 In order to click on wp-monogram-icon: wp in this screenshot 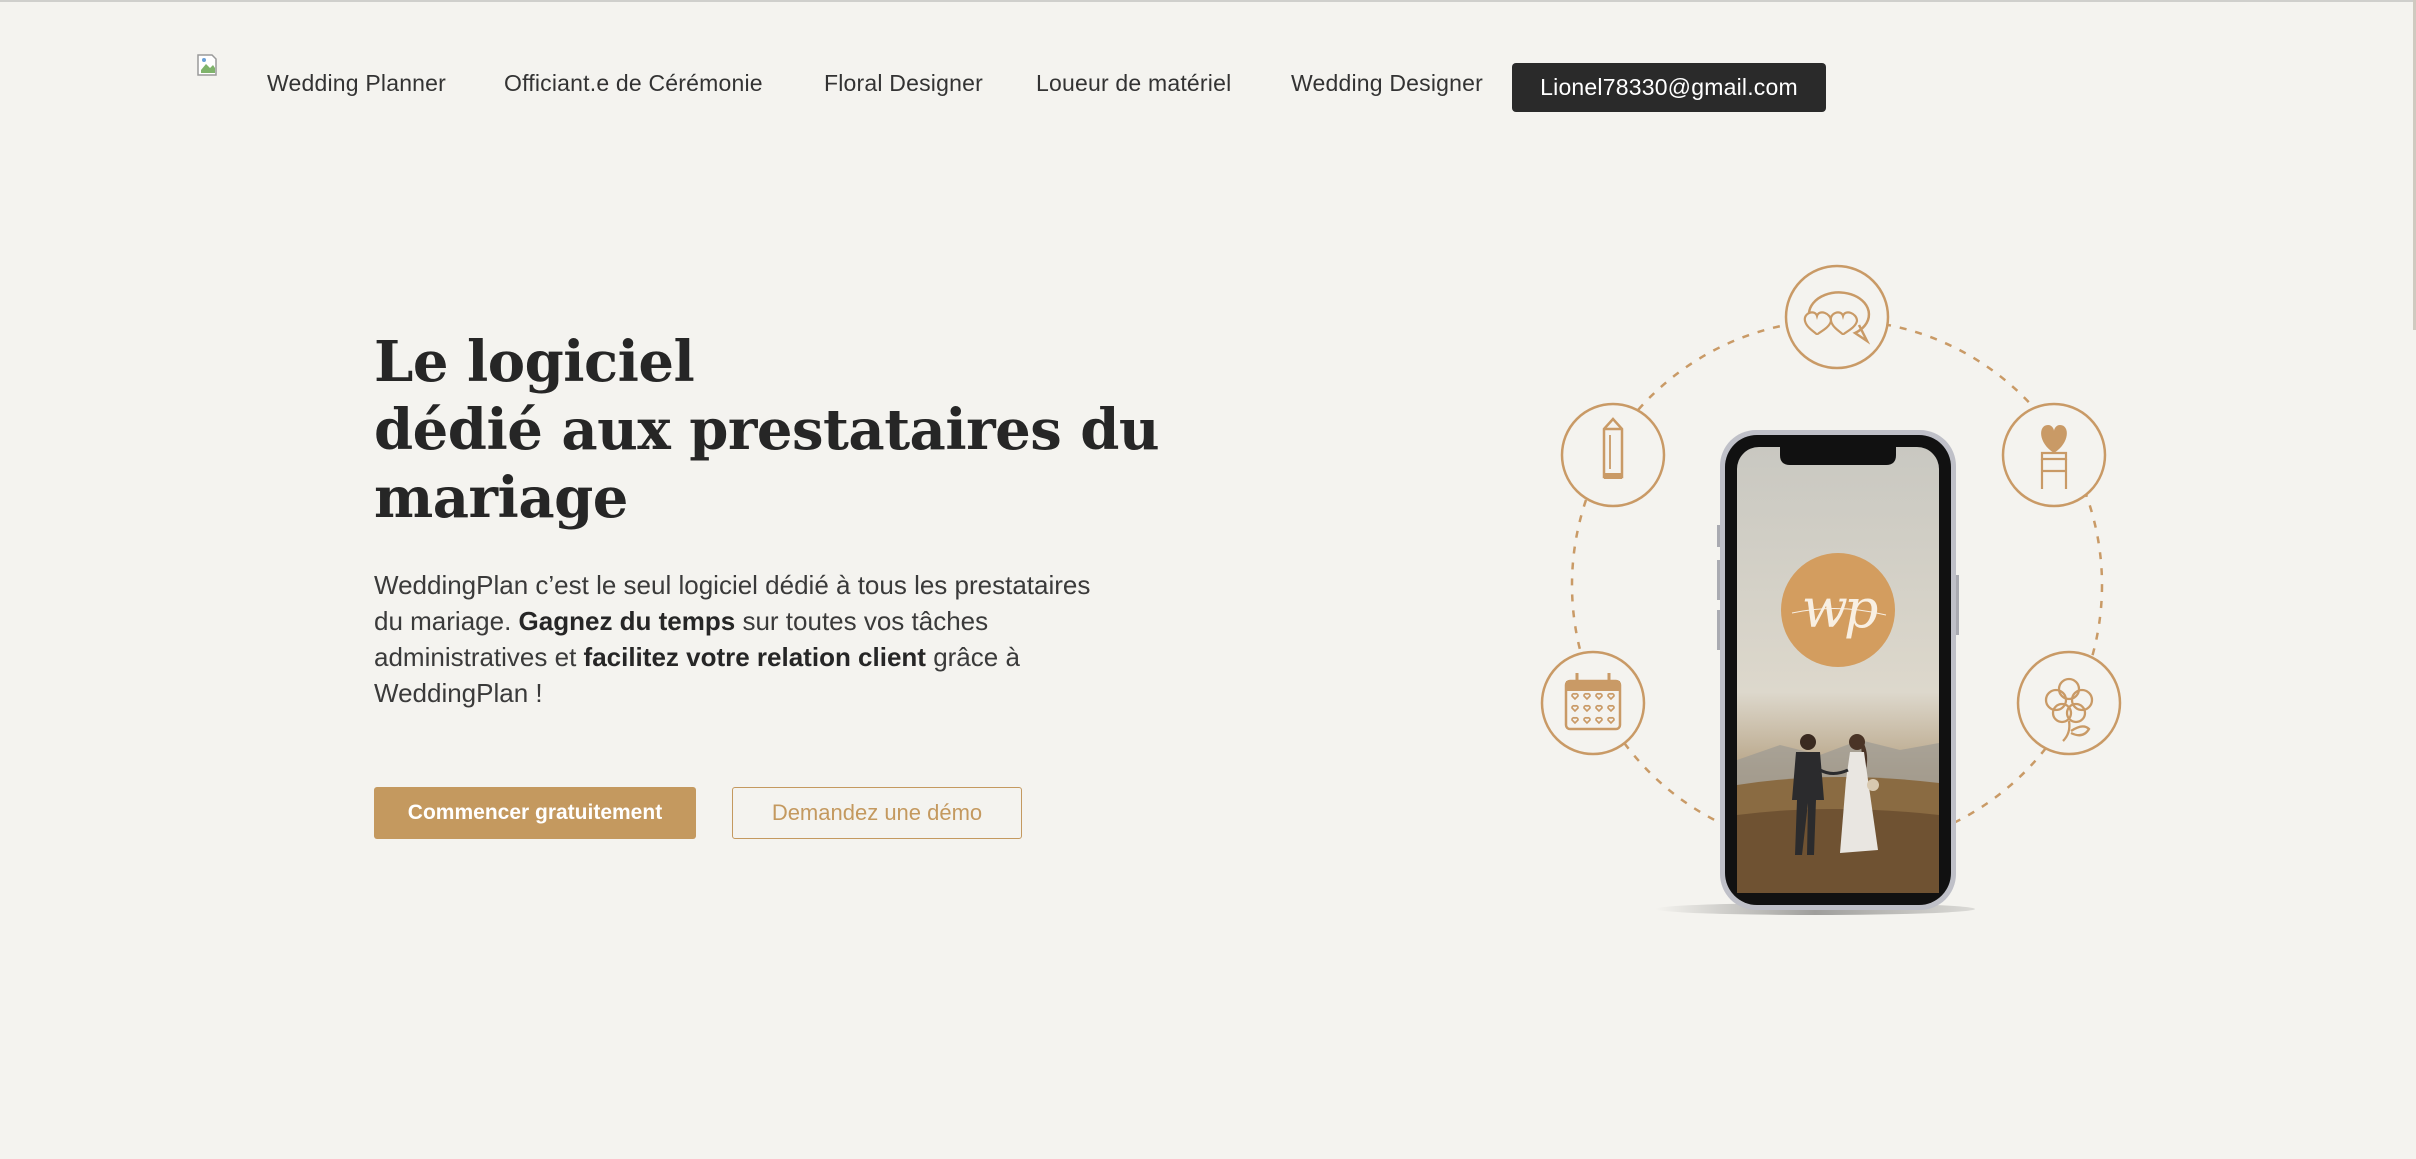, I will do `click(1838, 610)`.